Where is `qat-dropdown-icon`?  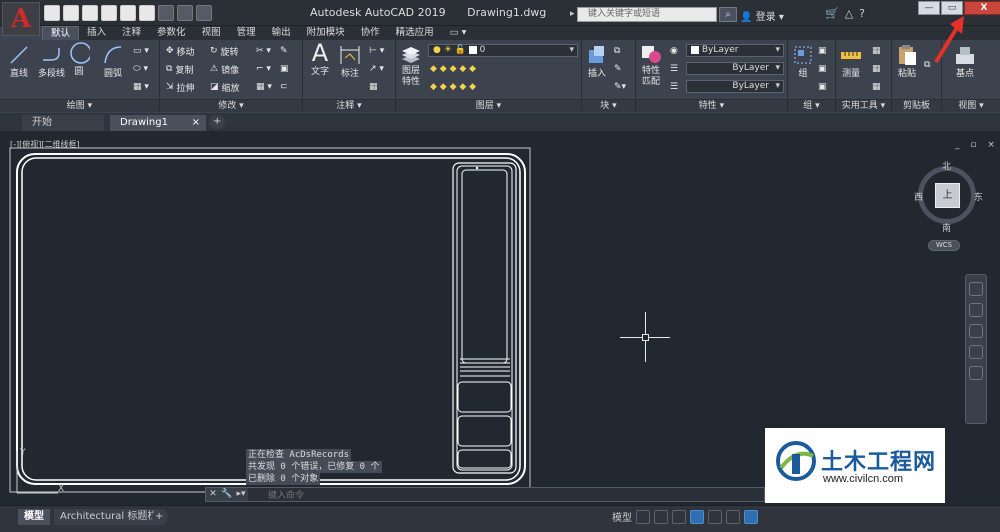 qat-dropdown-icon is located at coordinates (204, 13).